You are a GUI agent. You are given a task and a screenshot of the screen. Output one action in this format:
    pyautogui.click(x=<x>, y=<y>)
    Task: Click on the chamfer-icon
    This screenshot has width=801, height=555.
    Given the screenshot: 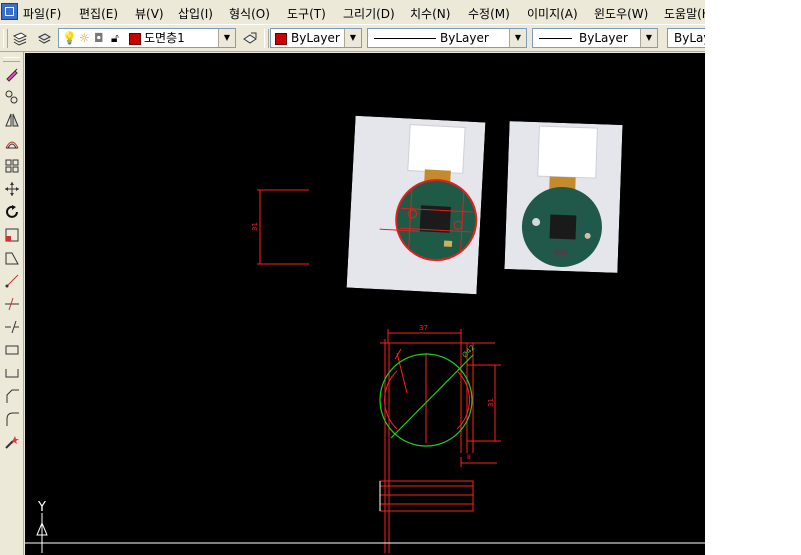 What is the action you would take?
    pyautogui.click(x=11, y=372)
    